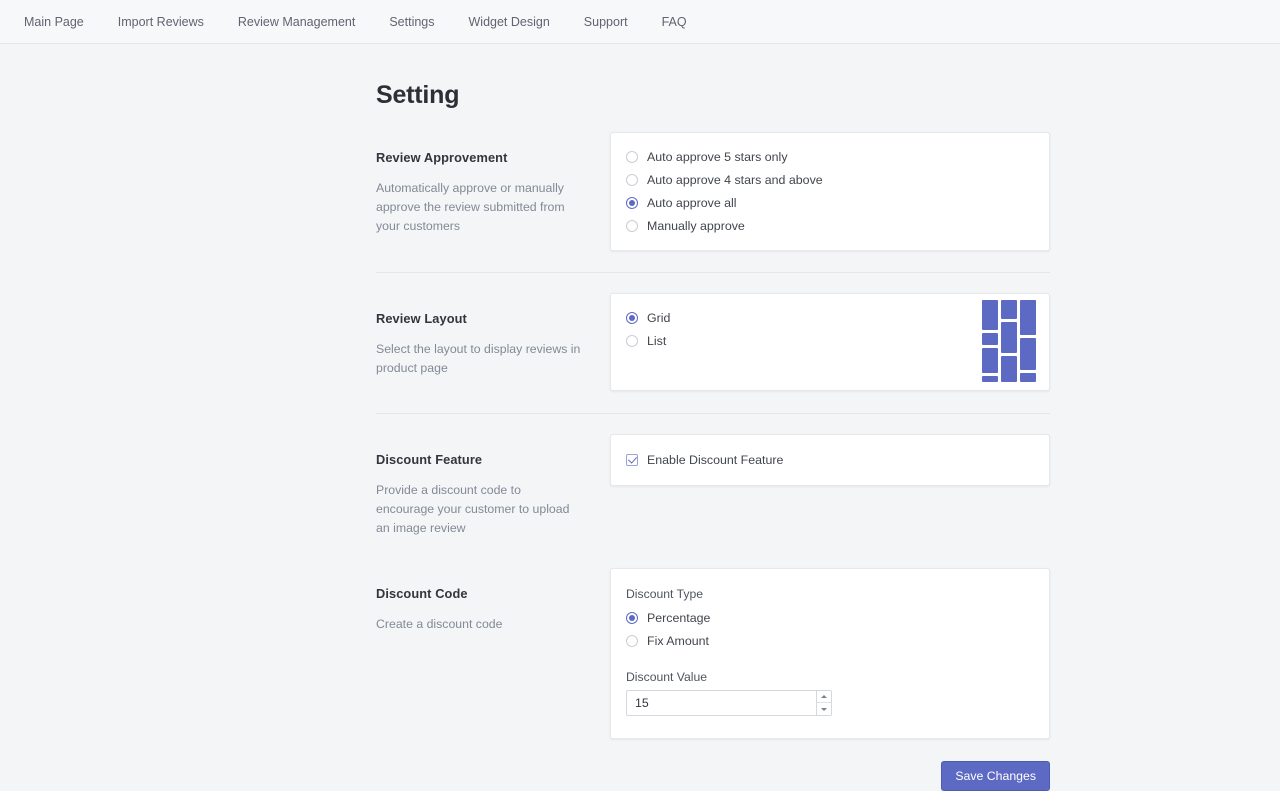  What do you see at coordinates (614, 22) in the screenshot?
I see `nav-item-support: Support` at bounding box center [614, 22].